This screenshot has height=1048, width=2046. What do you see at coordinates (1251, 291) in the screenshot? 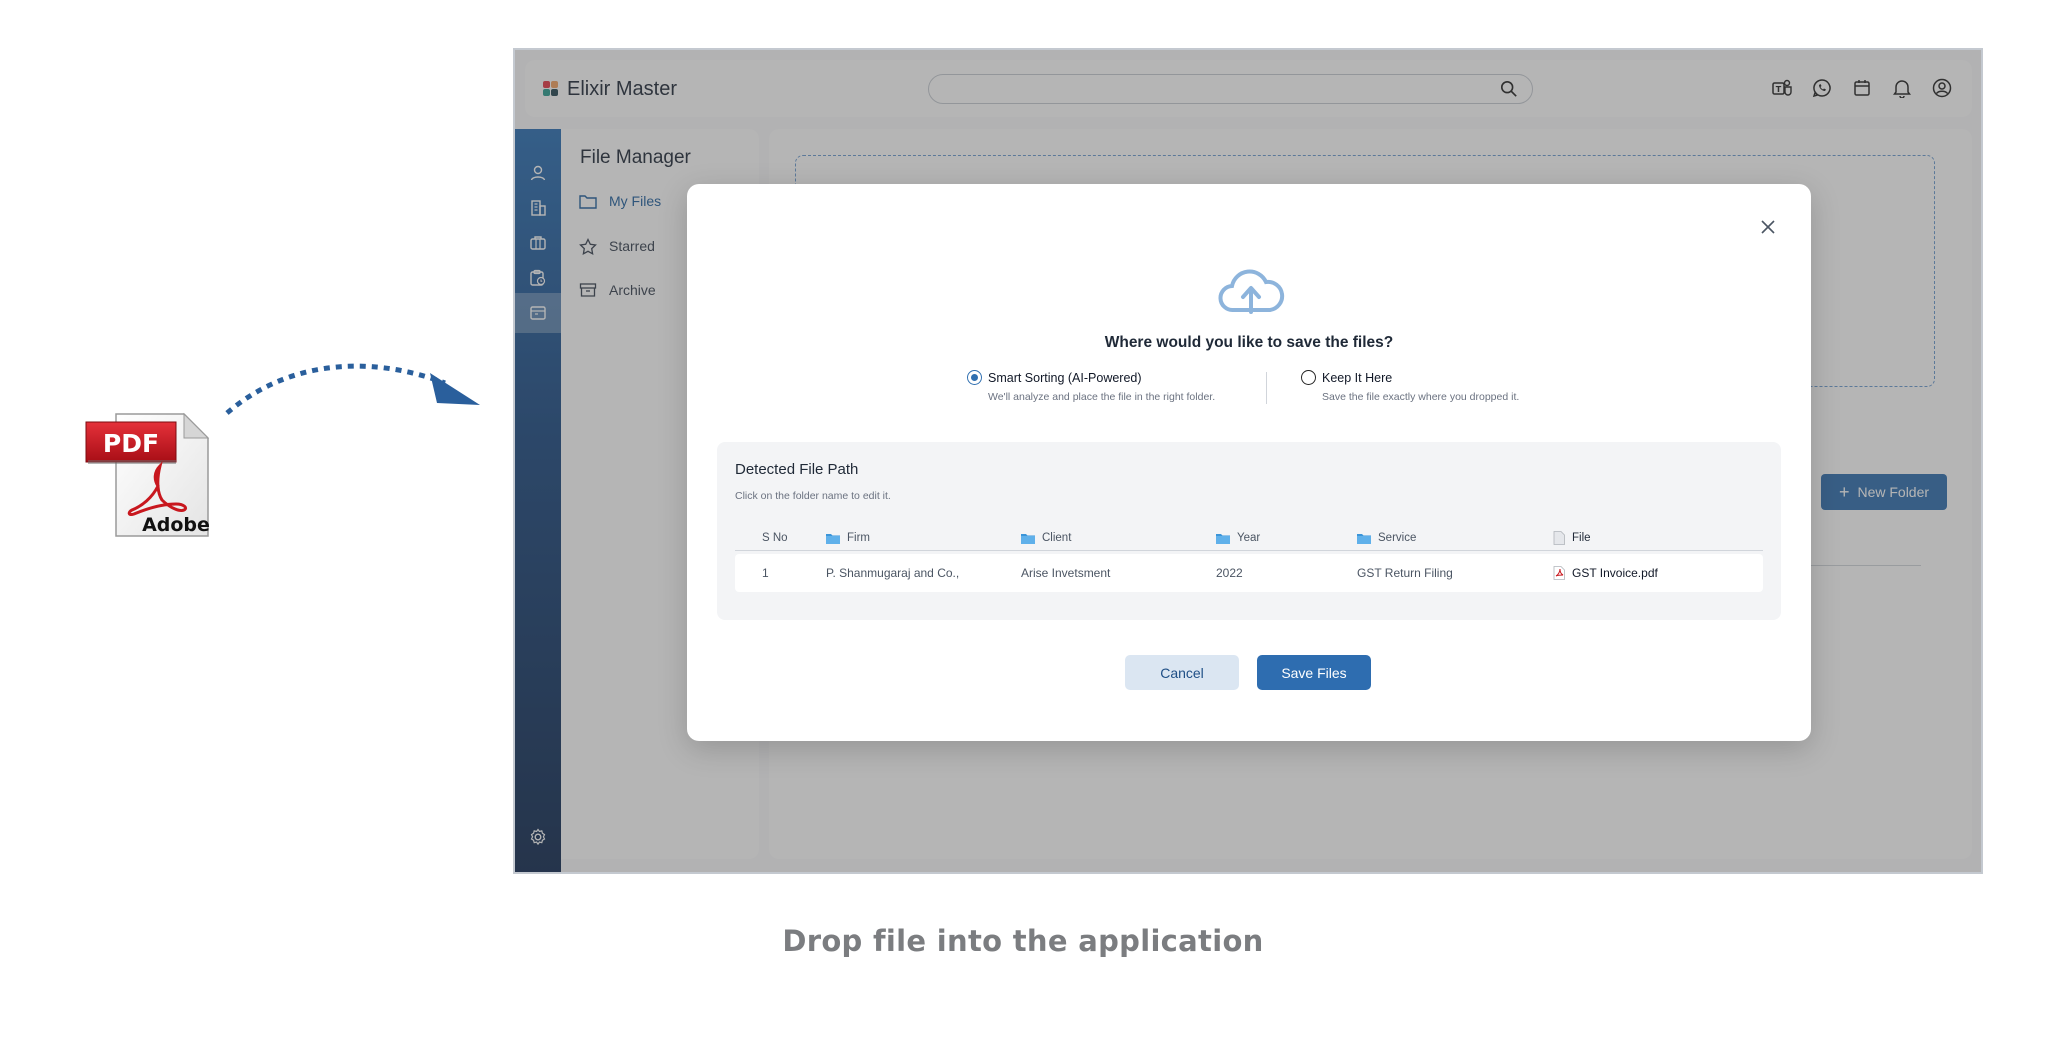
I see `cloud-upload-icon` at bounding box center [1251, 291].